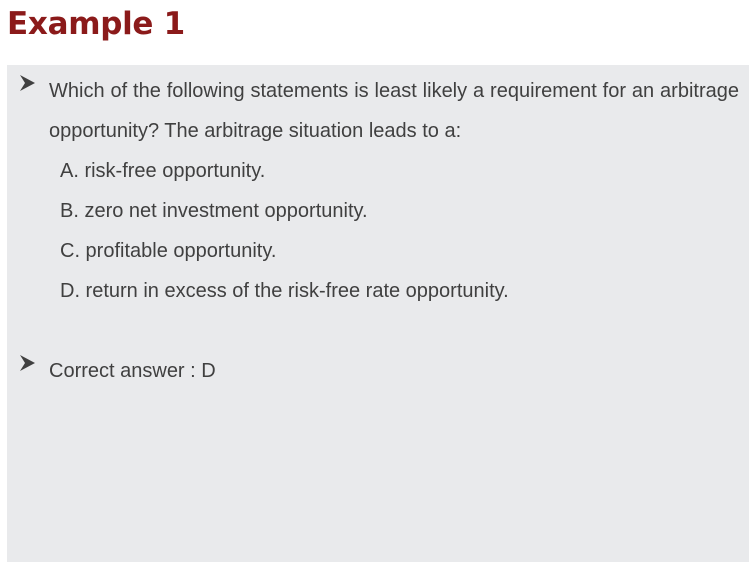 This screenshot has height=567, width=756. What do you see at coordinates (214, 211) in the screenshot?
I see `option-b: B. zero net investment opportunity.` at bounding box center [214, 211].